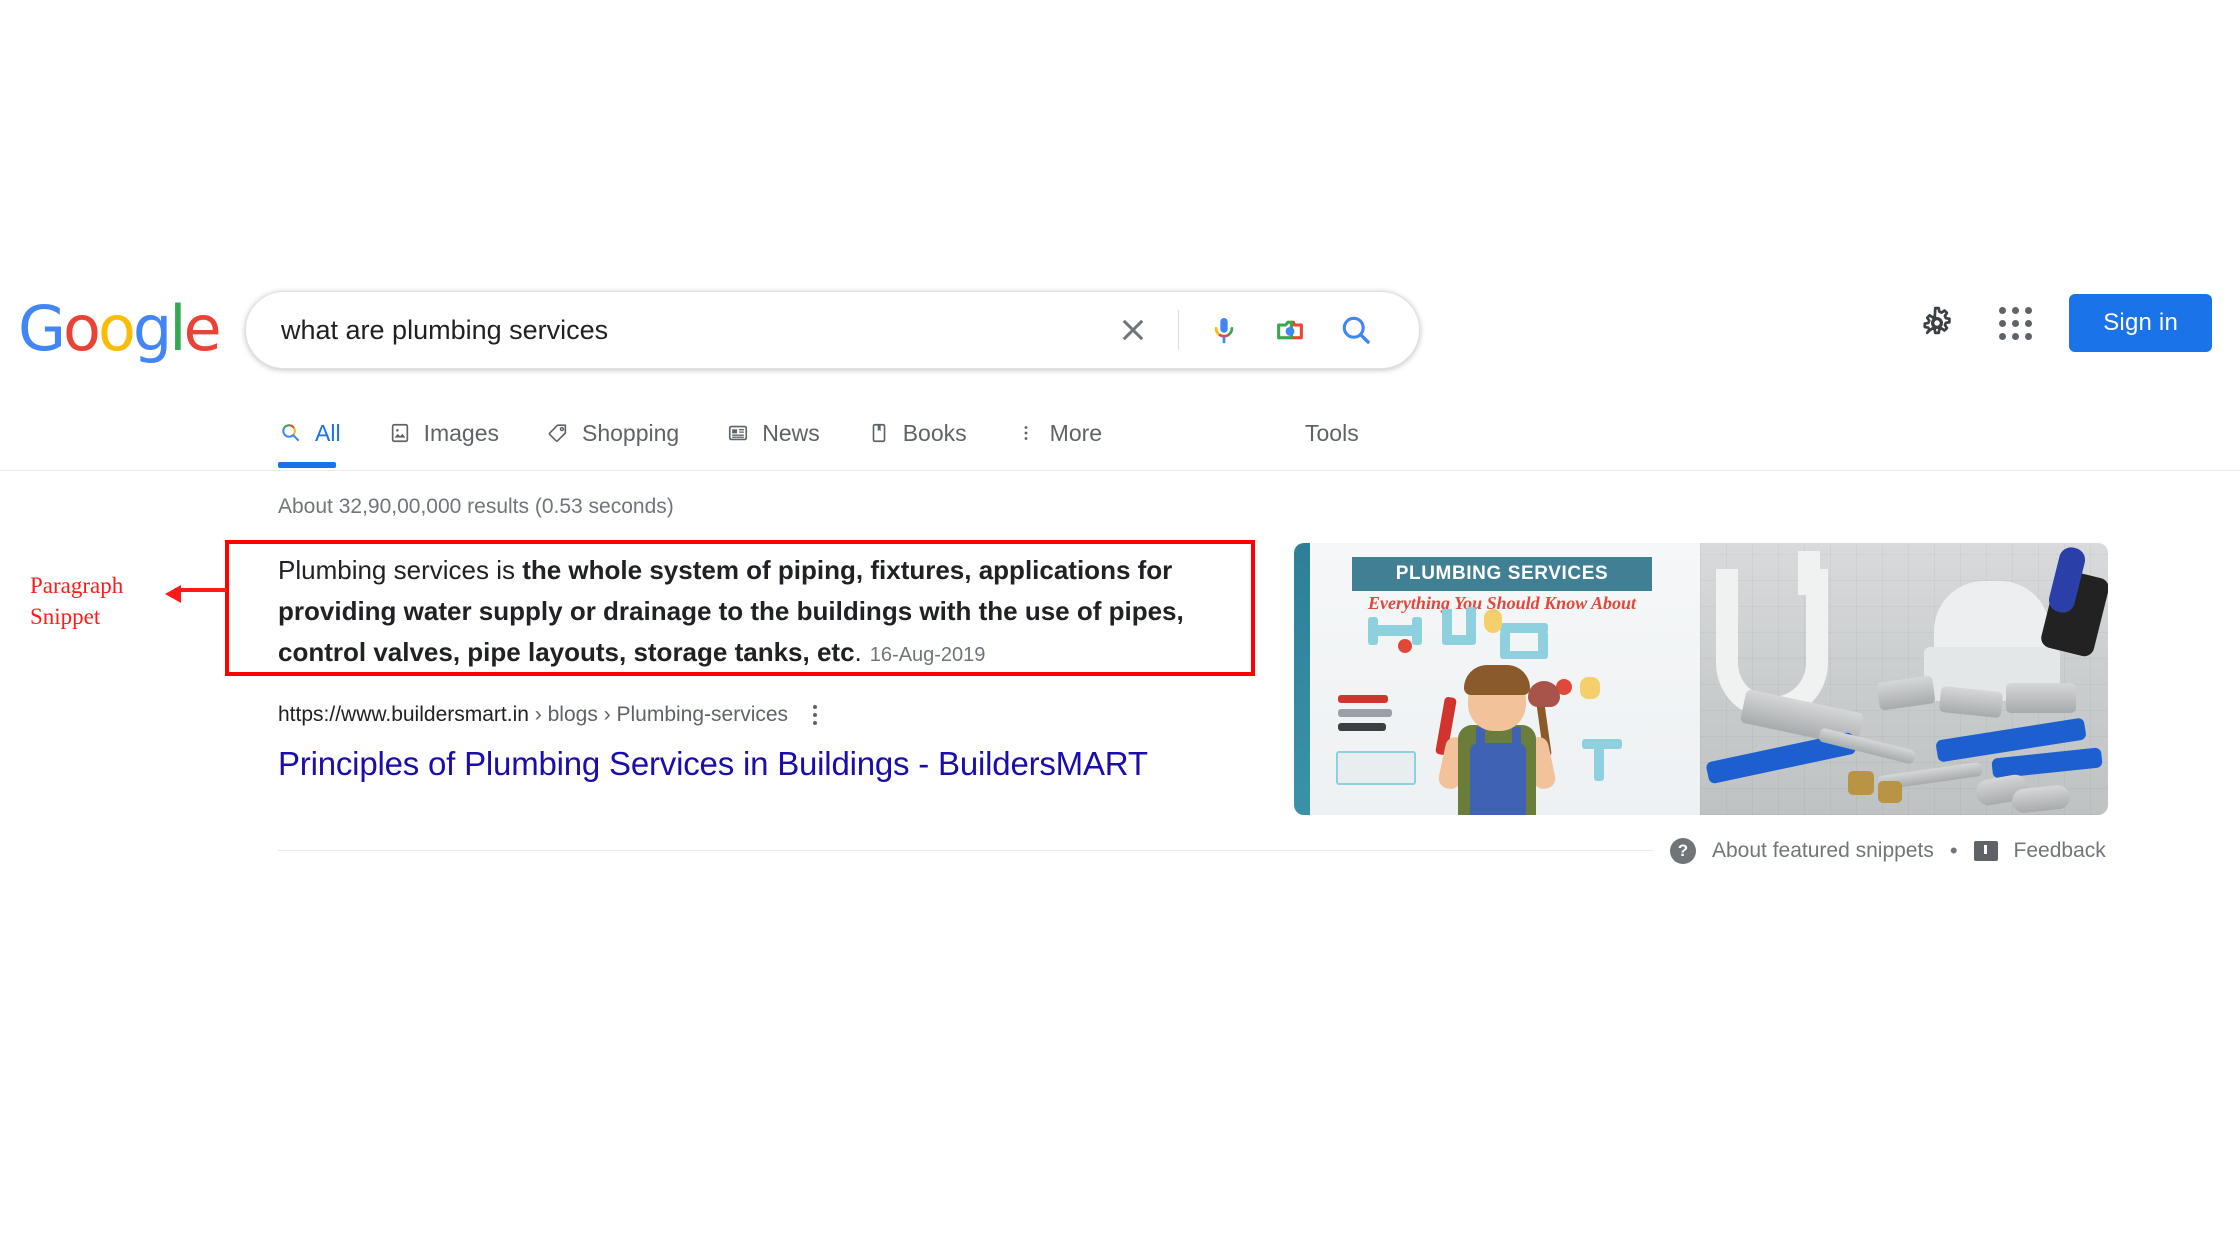 The height and width of the screenshot is (1260, 2240). Describe the element at coordinates (1332, 433) in the screenshot. I see `tools-button: Tools` at that location.